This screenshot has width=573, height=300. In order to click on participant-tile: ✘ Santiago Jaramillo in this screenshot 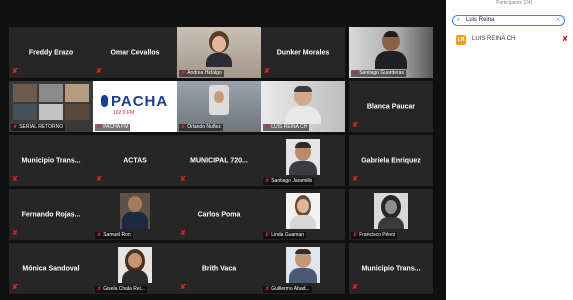, I will do `click(303, 160)`.